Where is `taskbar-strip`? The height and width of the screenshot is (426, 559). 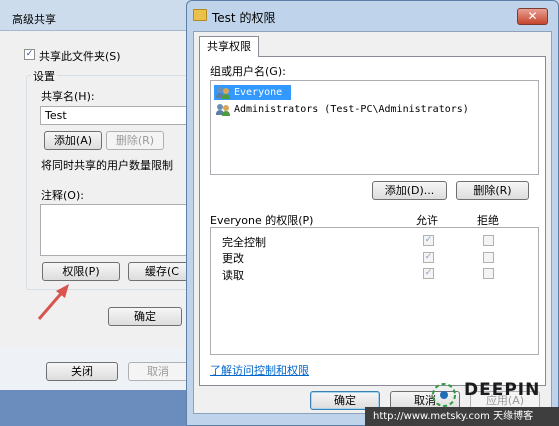 taskbar-strip is located at coordinates (97, 408).